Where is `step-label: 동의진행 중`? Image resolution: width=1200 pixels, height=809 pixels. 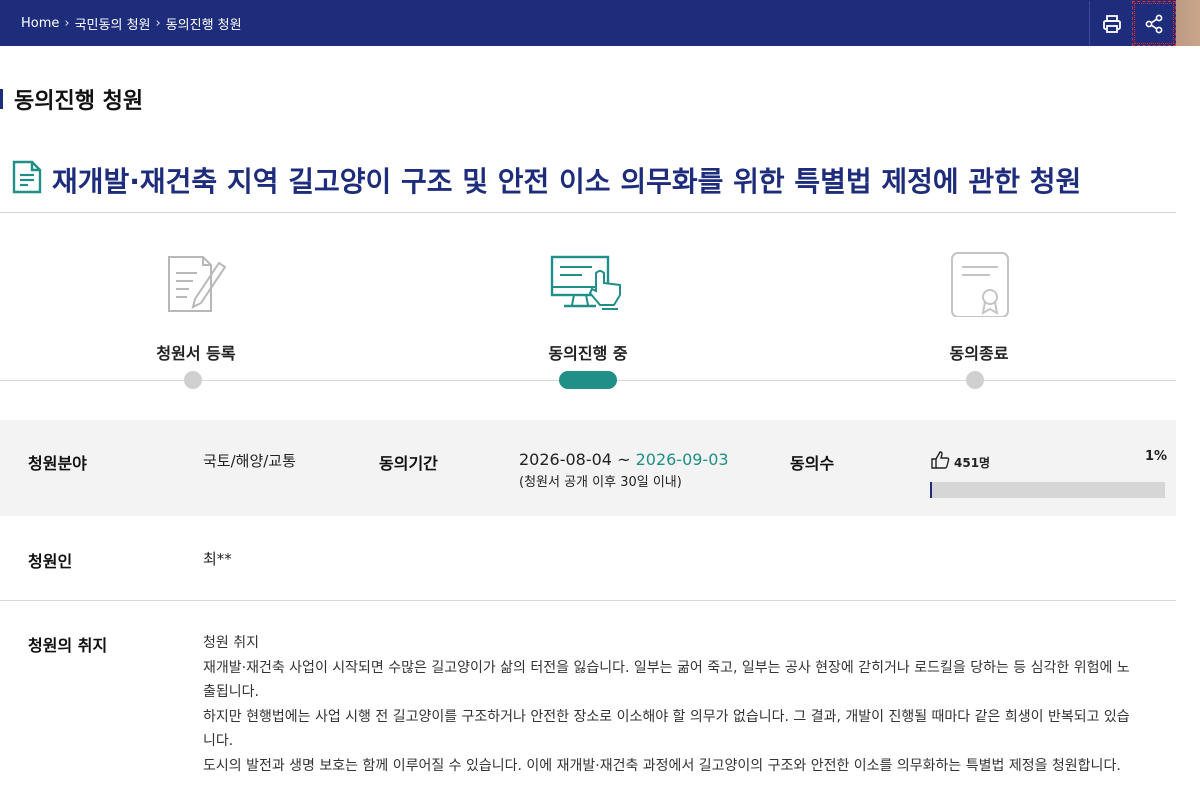 step-label: 동의진행 중 is located at coordinates (588, 353).